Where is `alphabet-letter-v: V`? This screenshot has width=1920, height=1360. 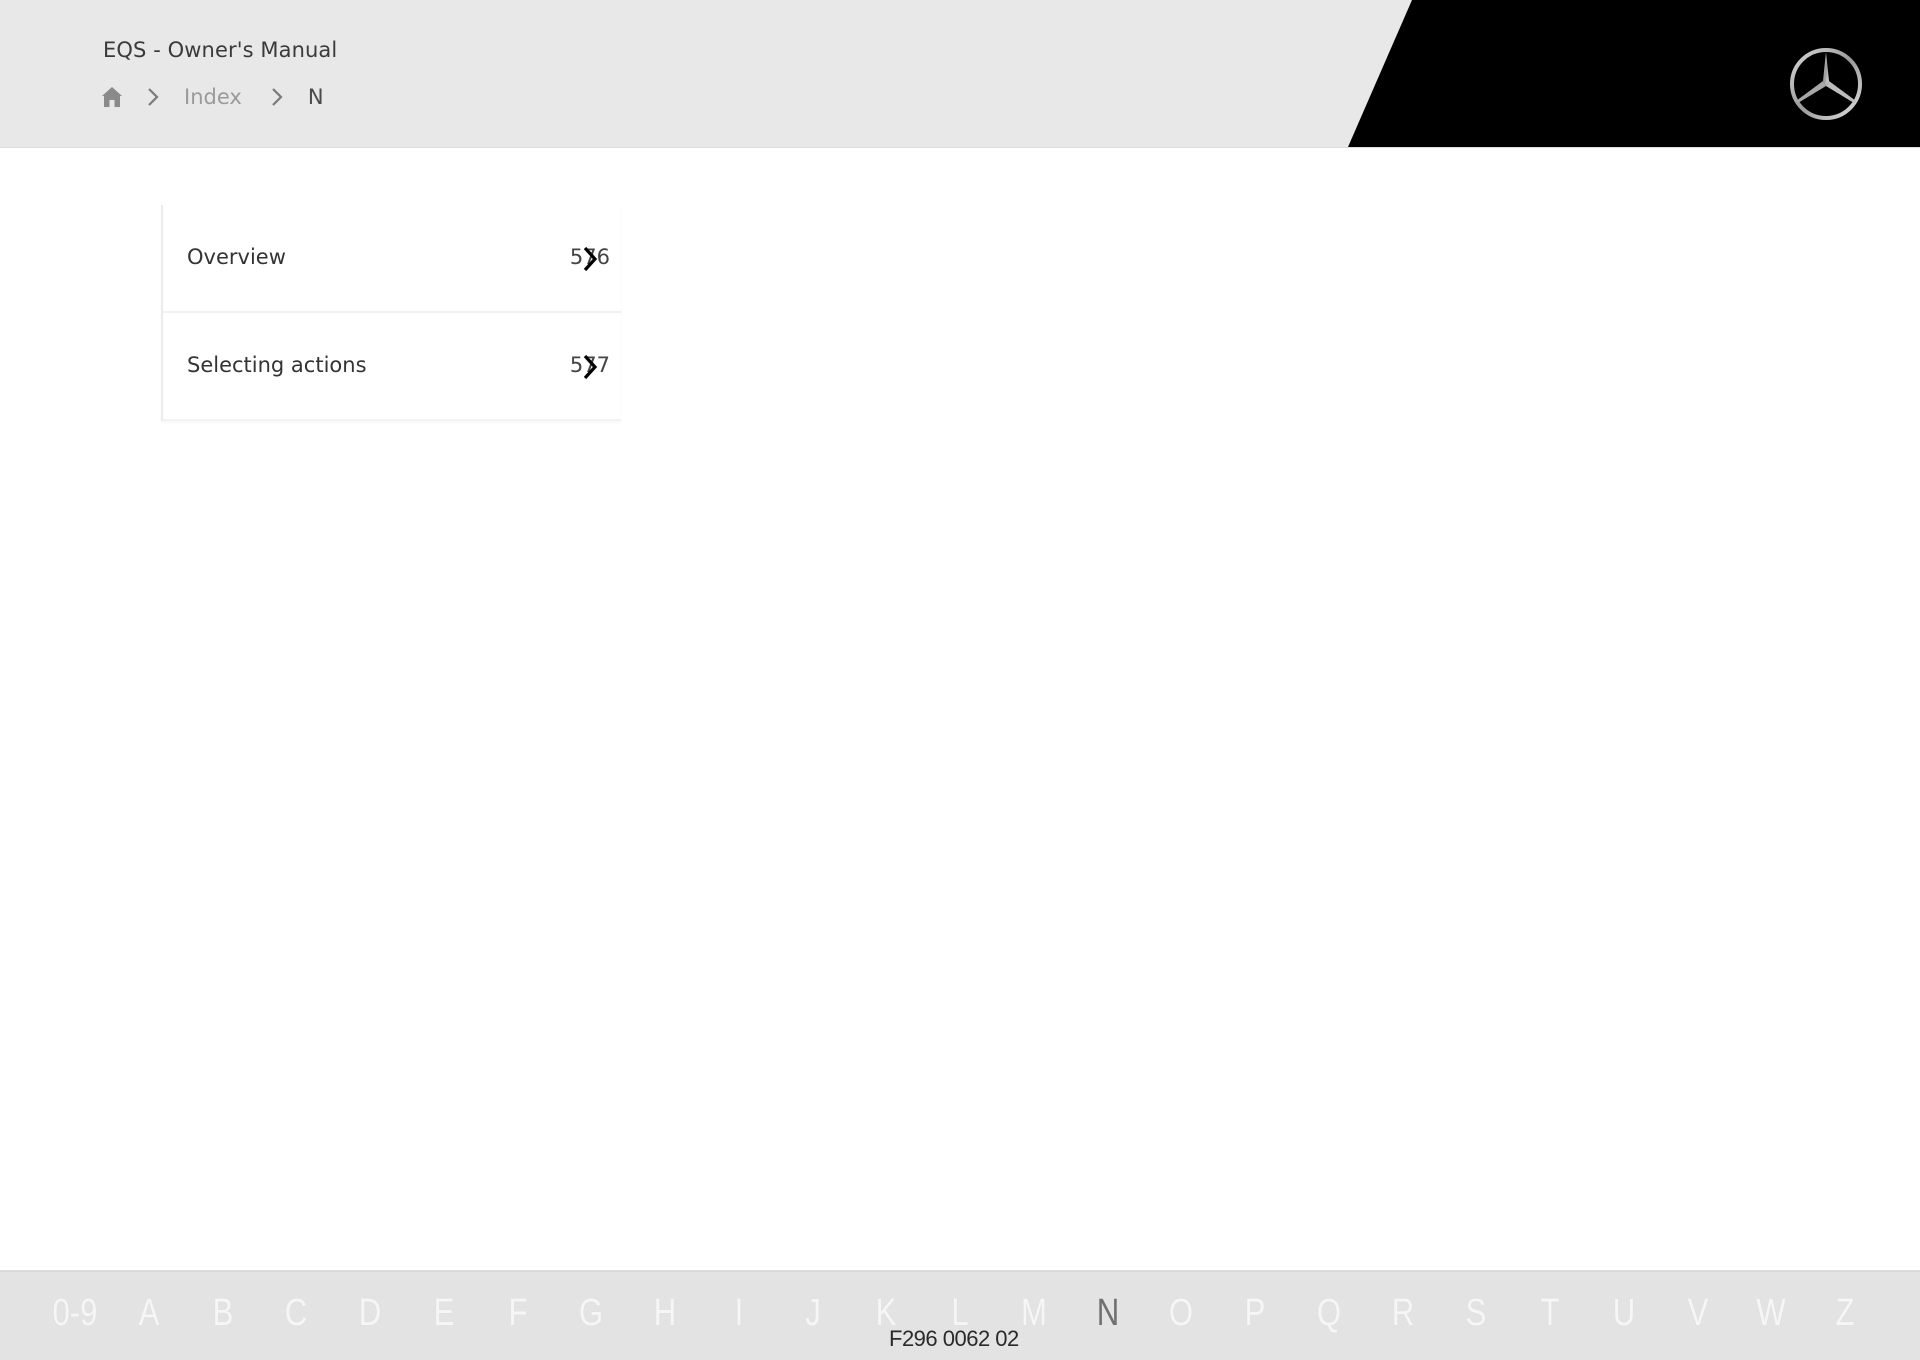
alphabet-letter-v: V is located at coordinates (1697, 1313).